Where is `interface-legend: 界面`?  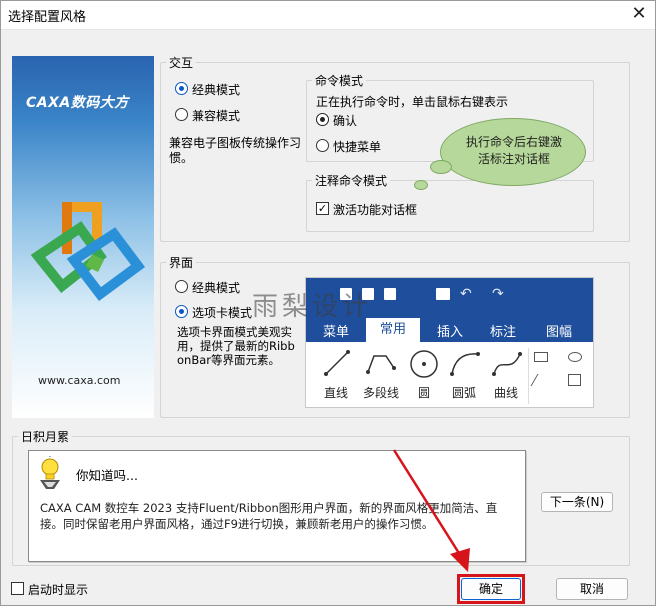
interface-legend: 界面 is located at coordinates (181, 262).